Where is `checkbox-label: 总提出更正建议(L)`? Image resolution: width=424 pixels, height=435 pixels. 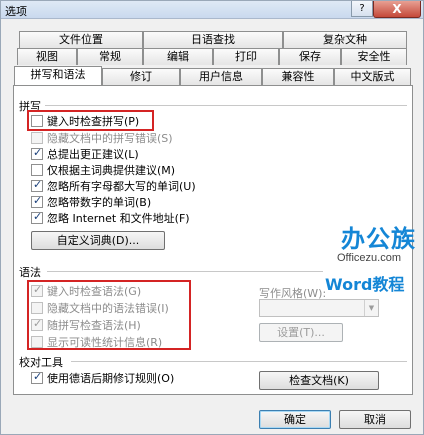 checkbox-label: 总提出更正建议(L) is located at coordinates (93, 154).